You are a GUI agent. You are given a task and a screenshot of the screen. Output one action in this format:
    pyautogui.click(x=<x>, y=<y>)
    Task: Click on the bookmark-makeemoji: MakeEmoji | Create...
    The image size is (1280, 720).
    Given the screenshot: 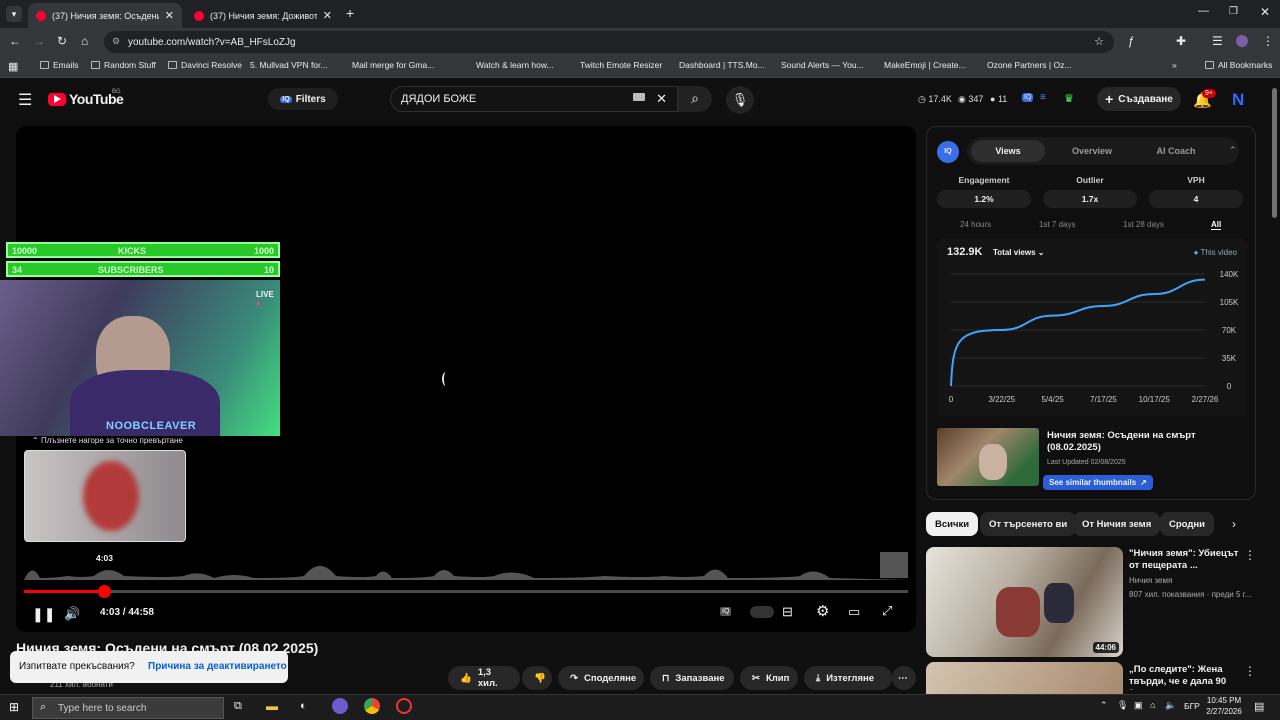 What is the action you would take?
    pyautogui.click(x=925, y=65)
    